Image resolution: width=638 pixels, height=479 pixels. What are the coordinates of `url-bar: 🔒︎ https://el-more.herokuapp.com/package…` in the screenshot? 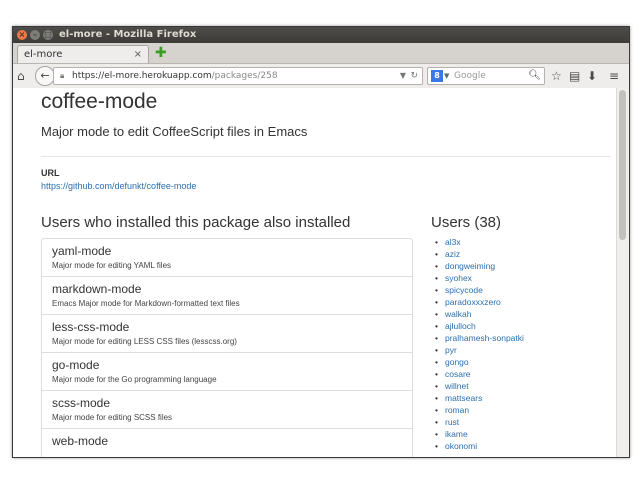 It's located at (238, 76).